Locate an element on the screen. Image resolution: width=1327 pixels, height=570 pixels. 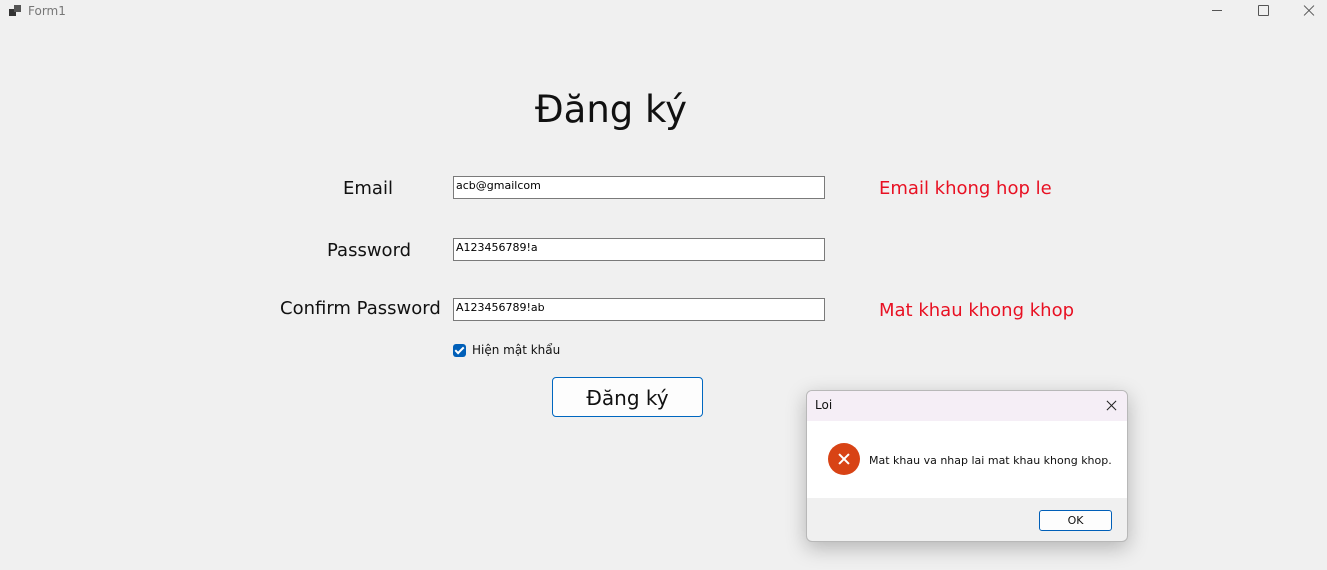
confirm-password-error-text: Mat khau khong khop is located at coordinates (977, 310).